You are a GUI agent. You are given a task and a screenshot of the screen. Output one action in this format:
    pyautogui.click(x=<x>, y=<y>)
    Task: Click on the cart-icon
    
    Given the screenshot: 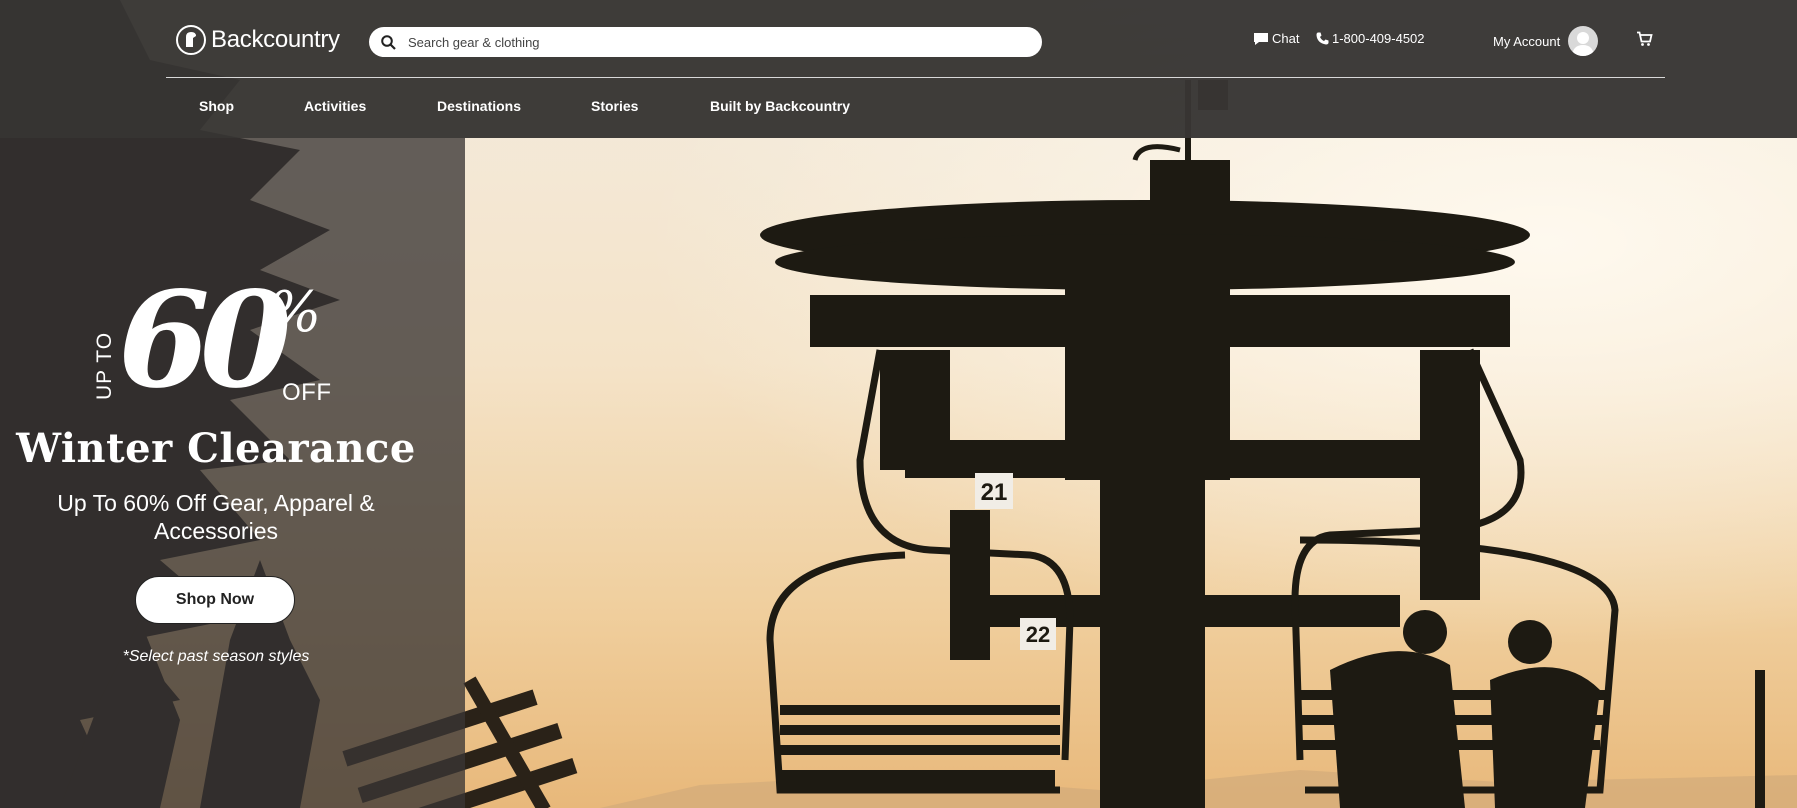 What is the action you would take?
    pyautogui.click(x=1644, y=39)
    